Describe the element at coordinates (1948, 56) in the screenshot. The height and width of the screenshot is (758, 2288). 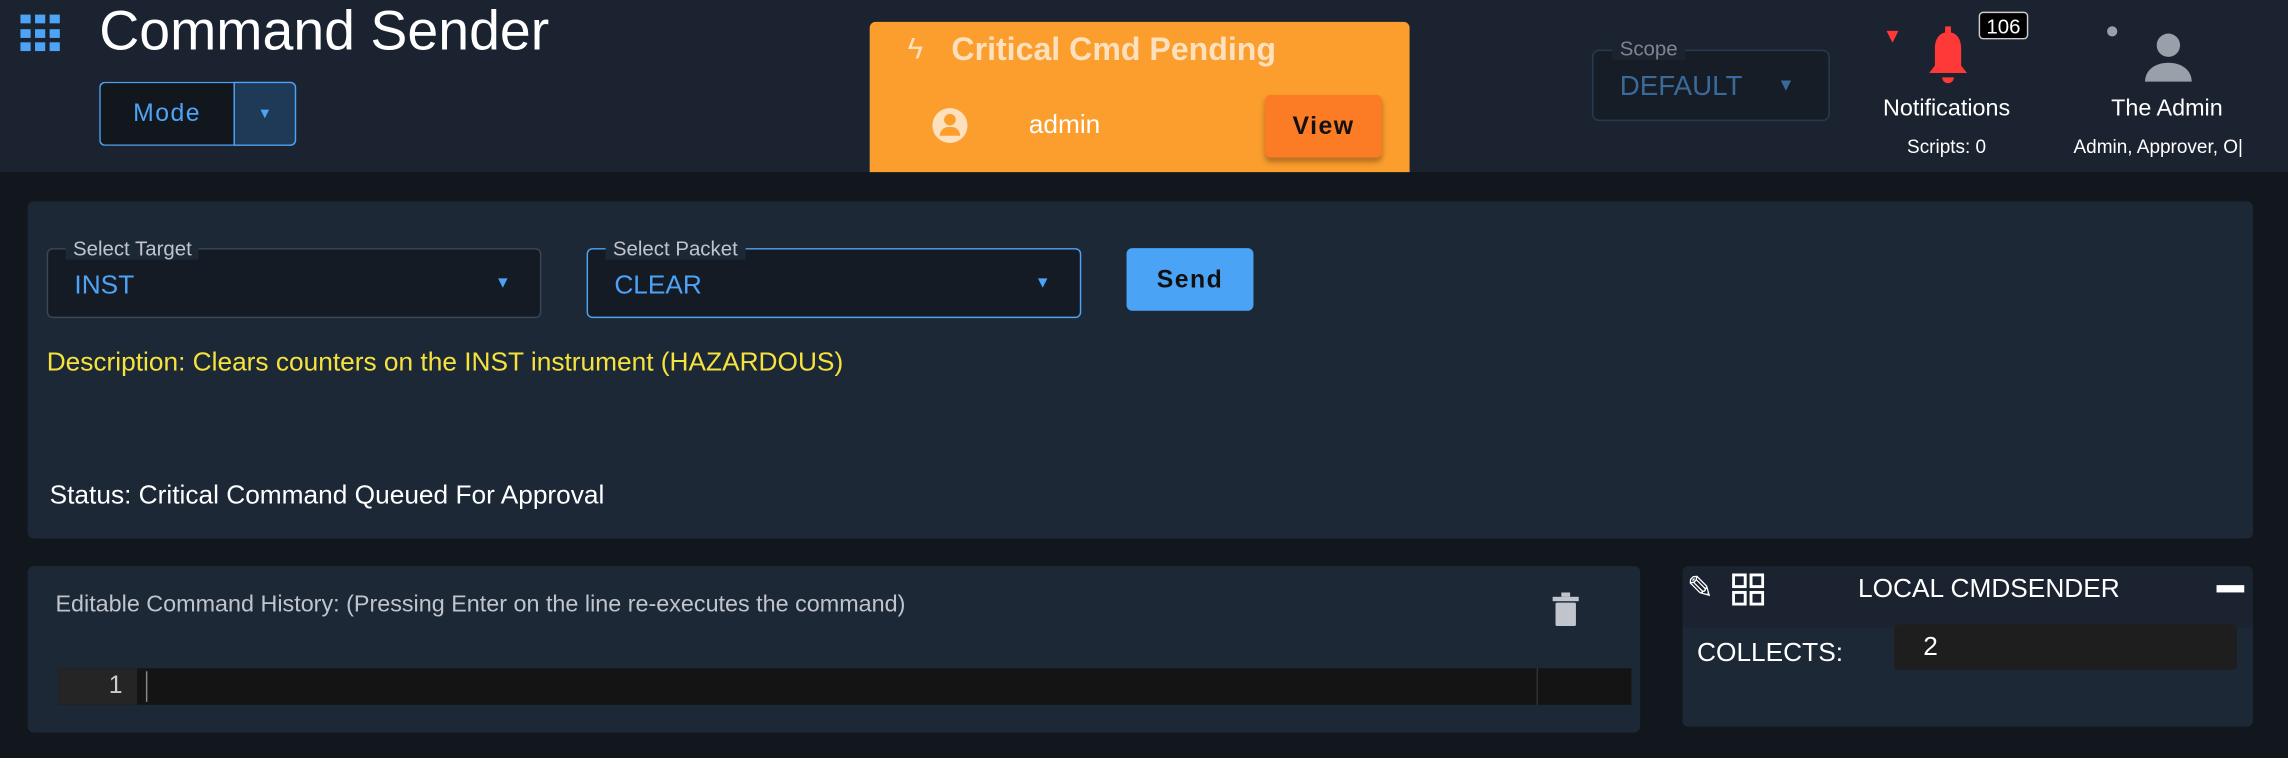
I see `bell-icon` at that location.